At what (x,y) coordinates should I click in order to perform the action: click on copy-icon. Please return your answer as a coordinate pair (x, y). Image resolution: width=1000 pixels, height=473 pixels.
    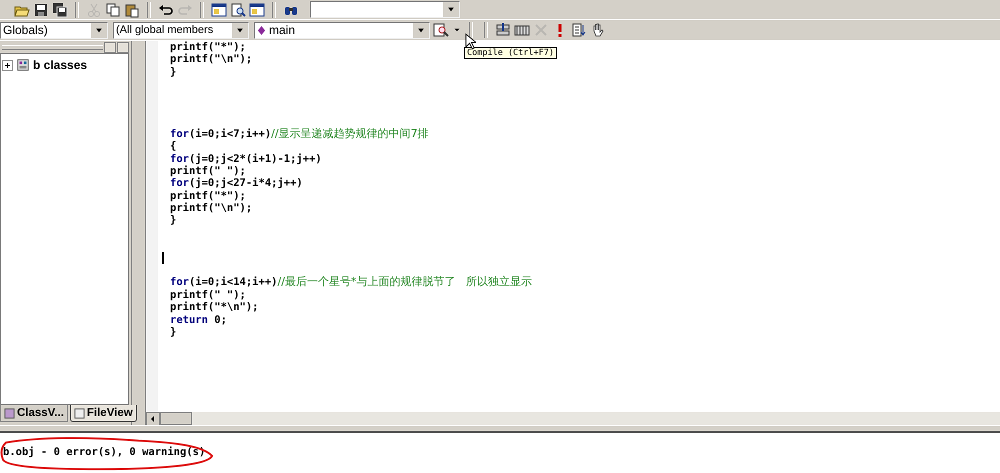
    Looking at the image, I should click on (113, 10).